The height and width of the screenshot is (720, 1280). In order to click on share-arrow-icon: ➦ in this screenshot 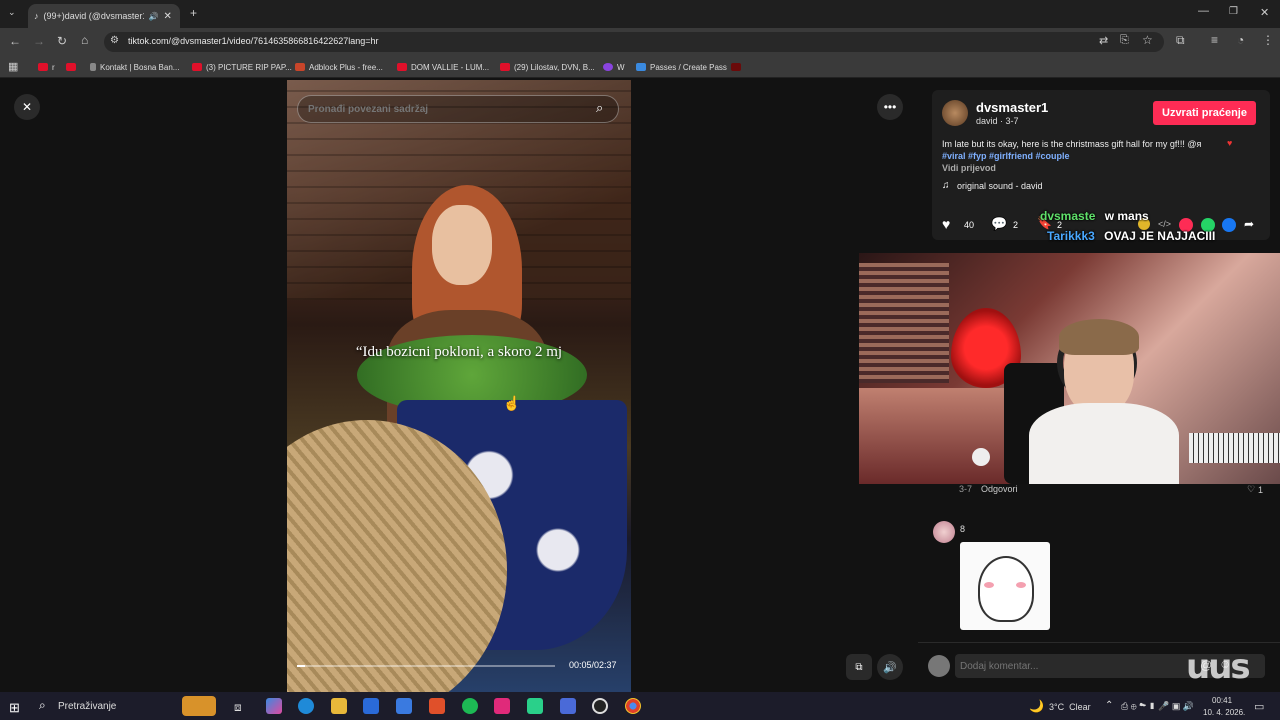, I will do `click(1249, 224)`.